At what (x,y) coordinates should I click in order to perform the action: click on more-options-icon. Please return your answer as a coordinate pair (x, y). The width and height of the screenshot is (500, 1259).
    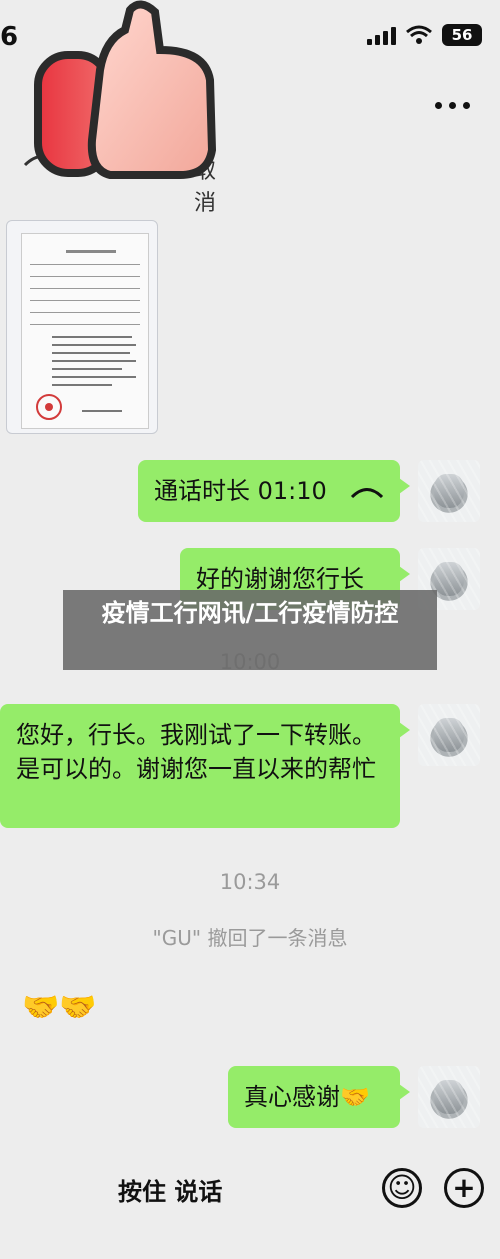
    Looking at the image, I should click on (452, 105).